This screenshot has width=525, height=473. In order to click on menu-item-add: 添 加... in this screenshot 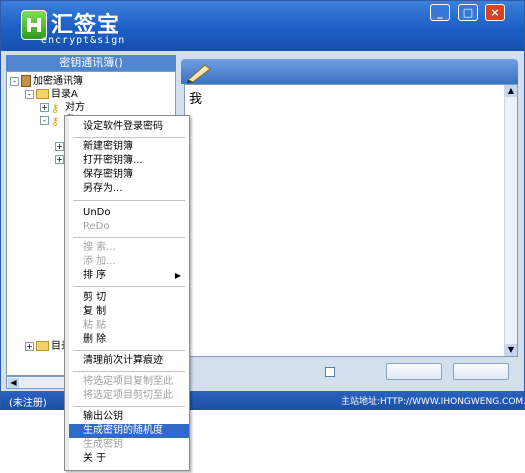, I will do `click(99, 261)`.